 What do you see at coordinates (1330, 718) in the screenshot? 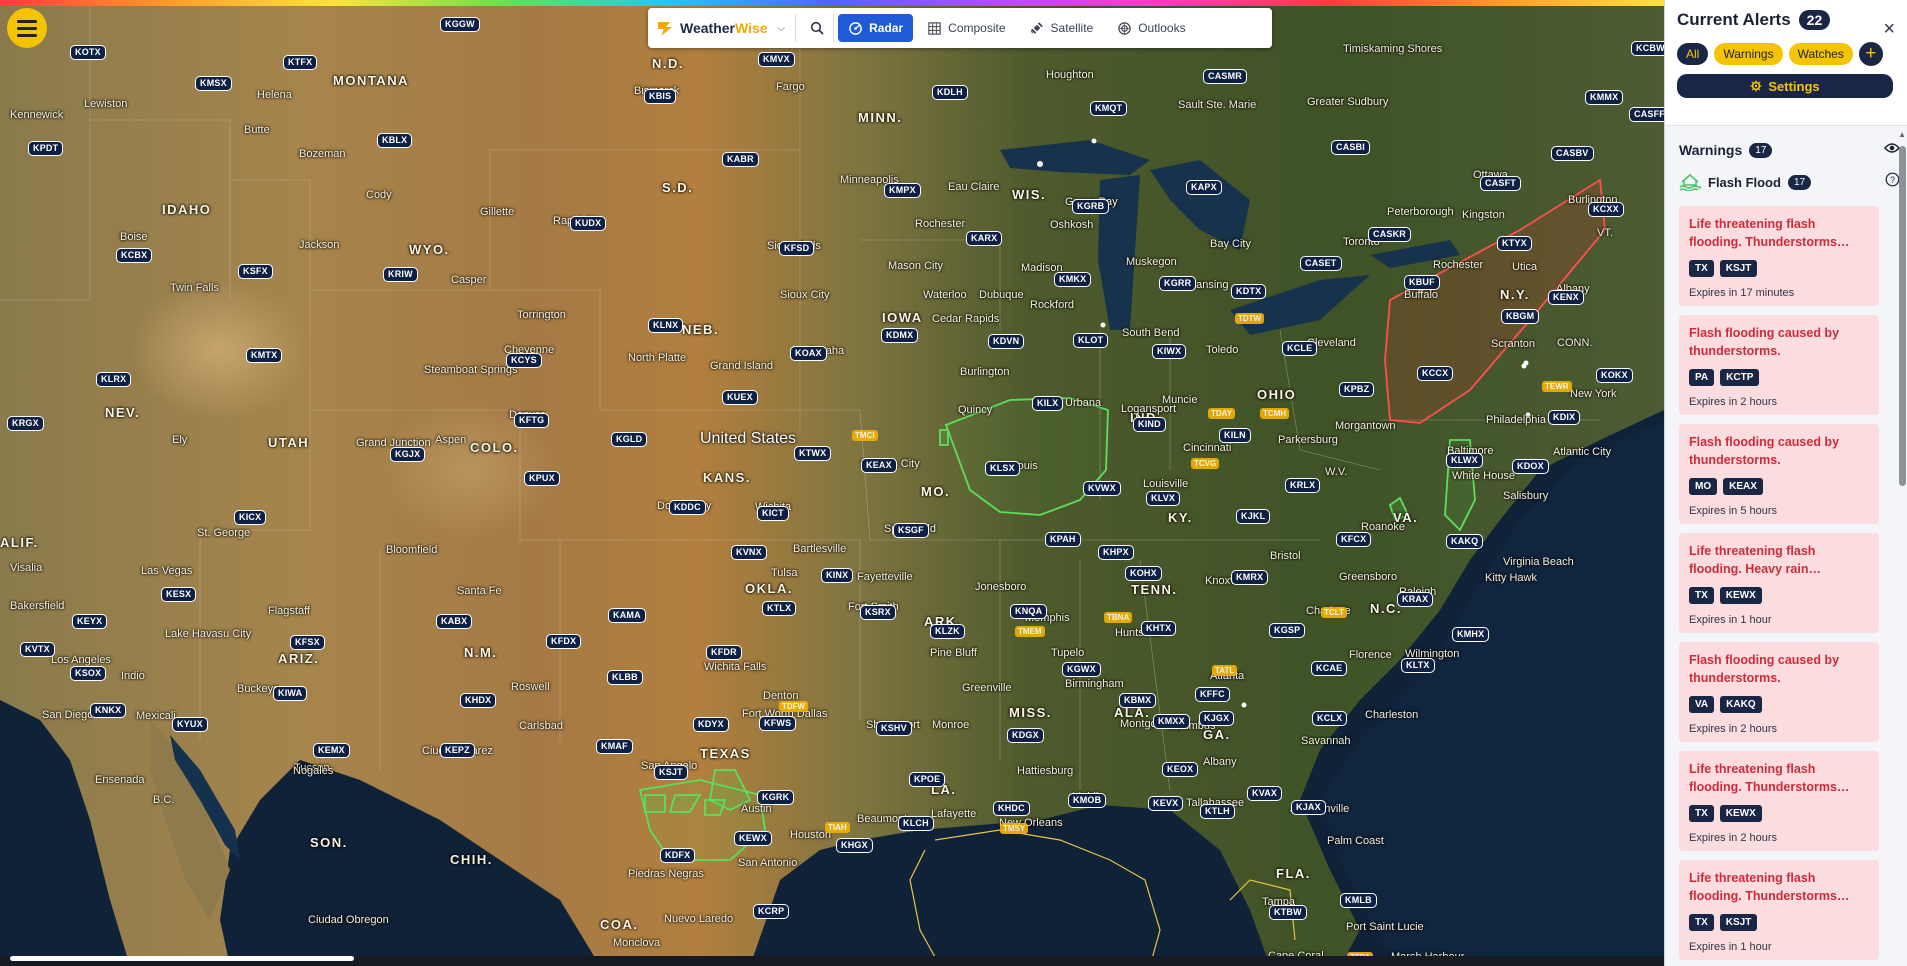
I see `radar-station-marker: KCLX` at bounding box center [1330, 718].